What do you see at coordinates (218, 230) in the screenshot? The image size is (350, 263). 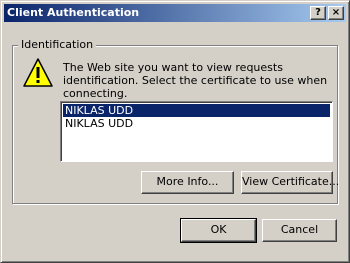 I see `ok-button: OK` at bounding box center [218, 230].